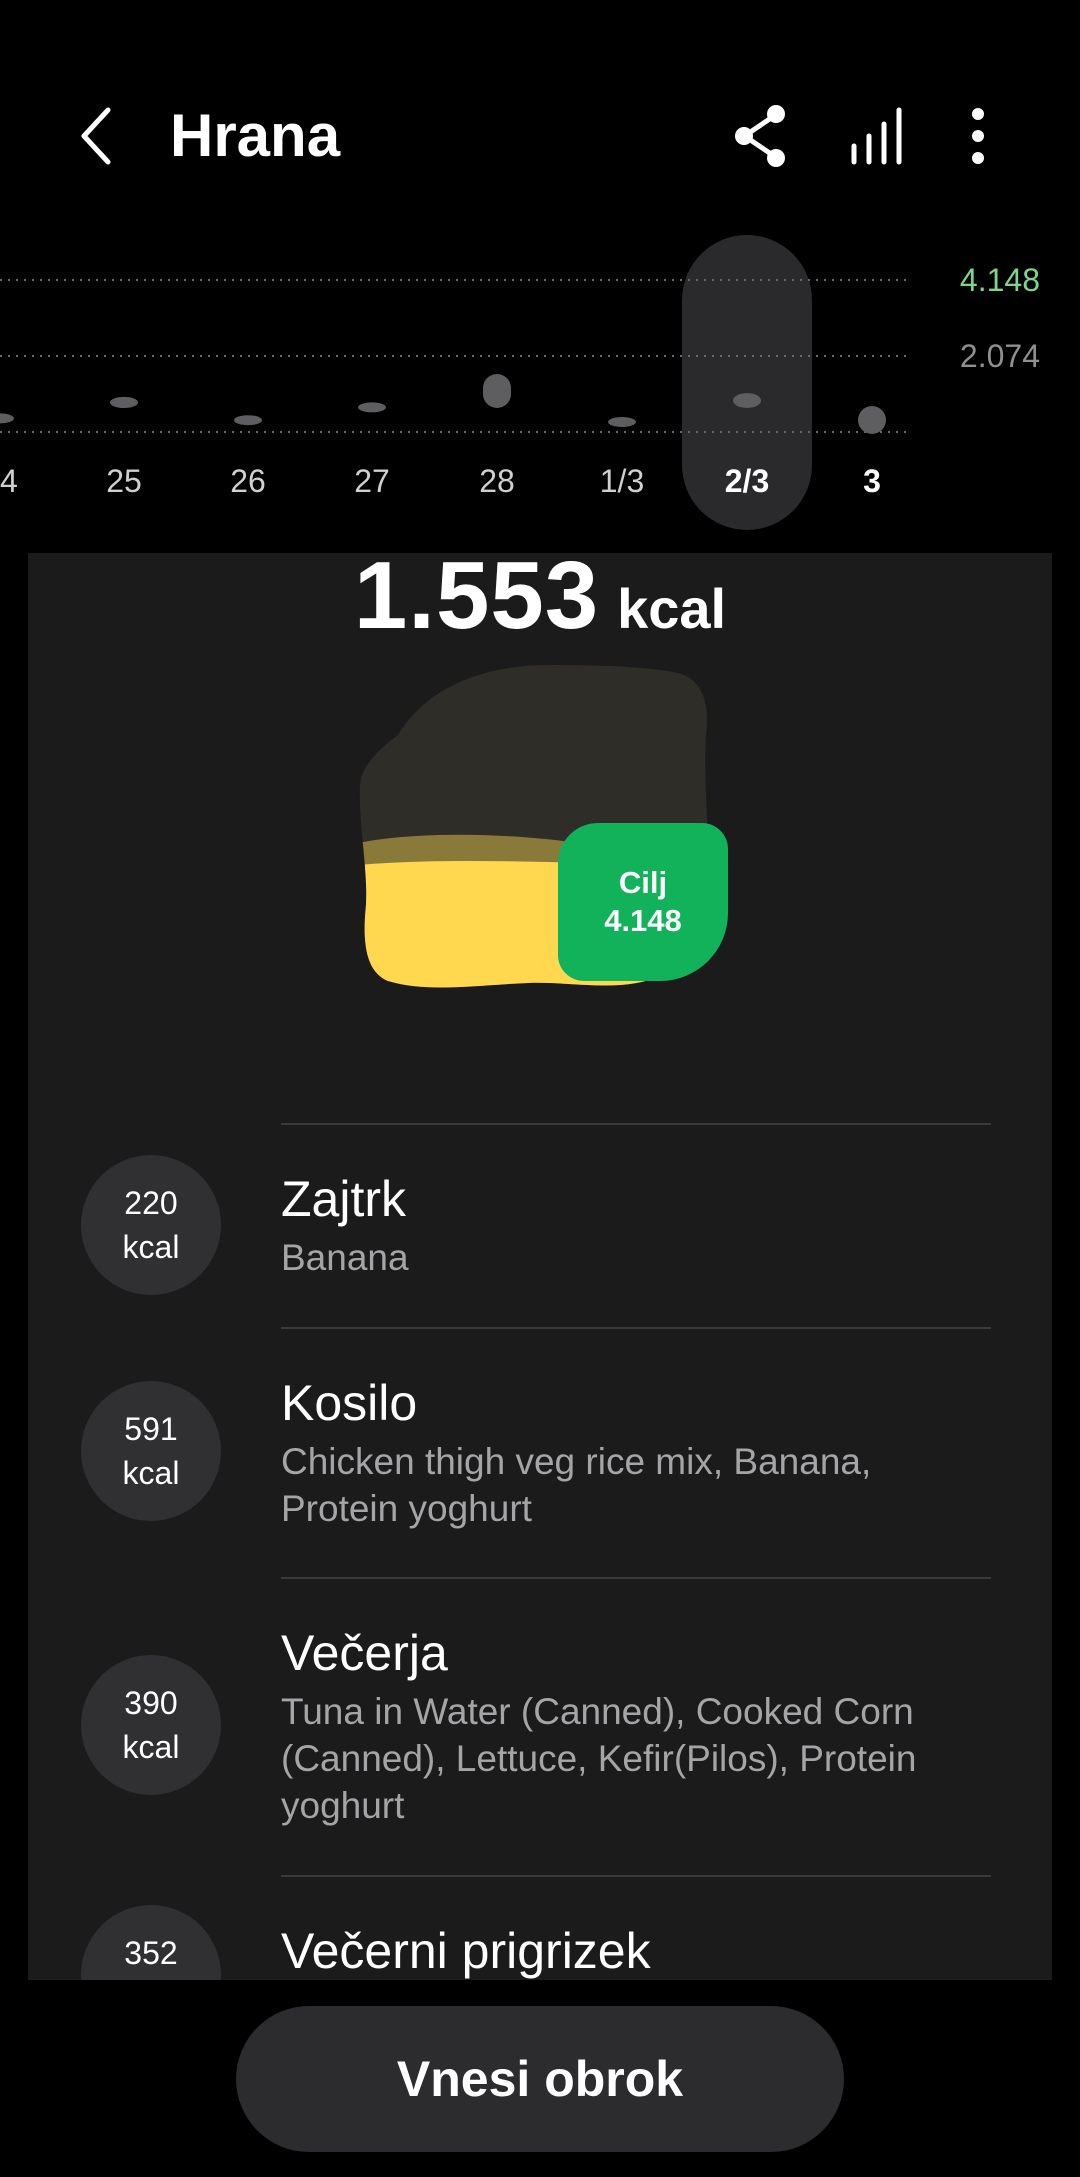 The height and width of the screenshot is (2177, 1080). Describe the element at coordinates (96, 136) in the screenshot. I see `chevron-left-icon` at that location.